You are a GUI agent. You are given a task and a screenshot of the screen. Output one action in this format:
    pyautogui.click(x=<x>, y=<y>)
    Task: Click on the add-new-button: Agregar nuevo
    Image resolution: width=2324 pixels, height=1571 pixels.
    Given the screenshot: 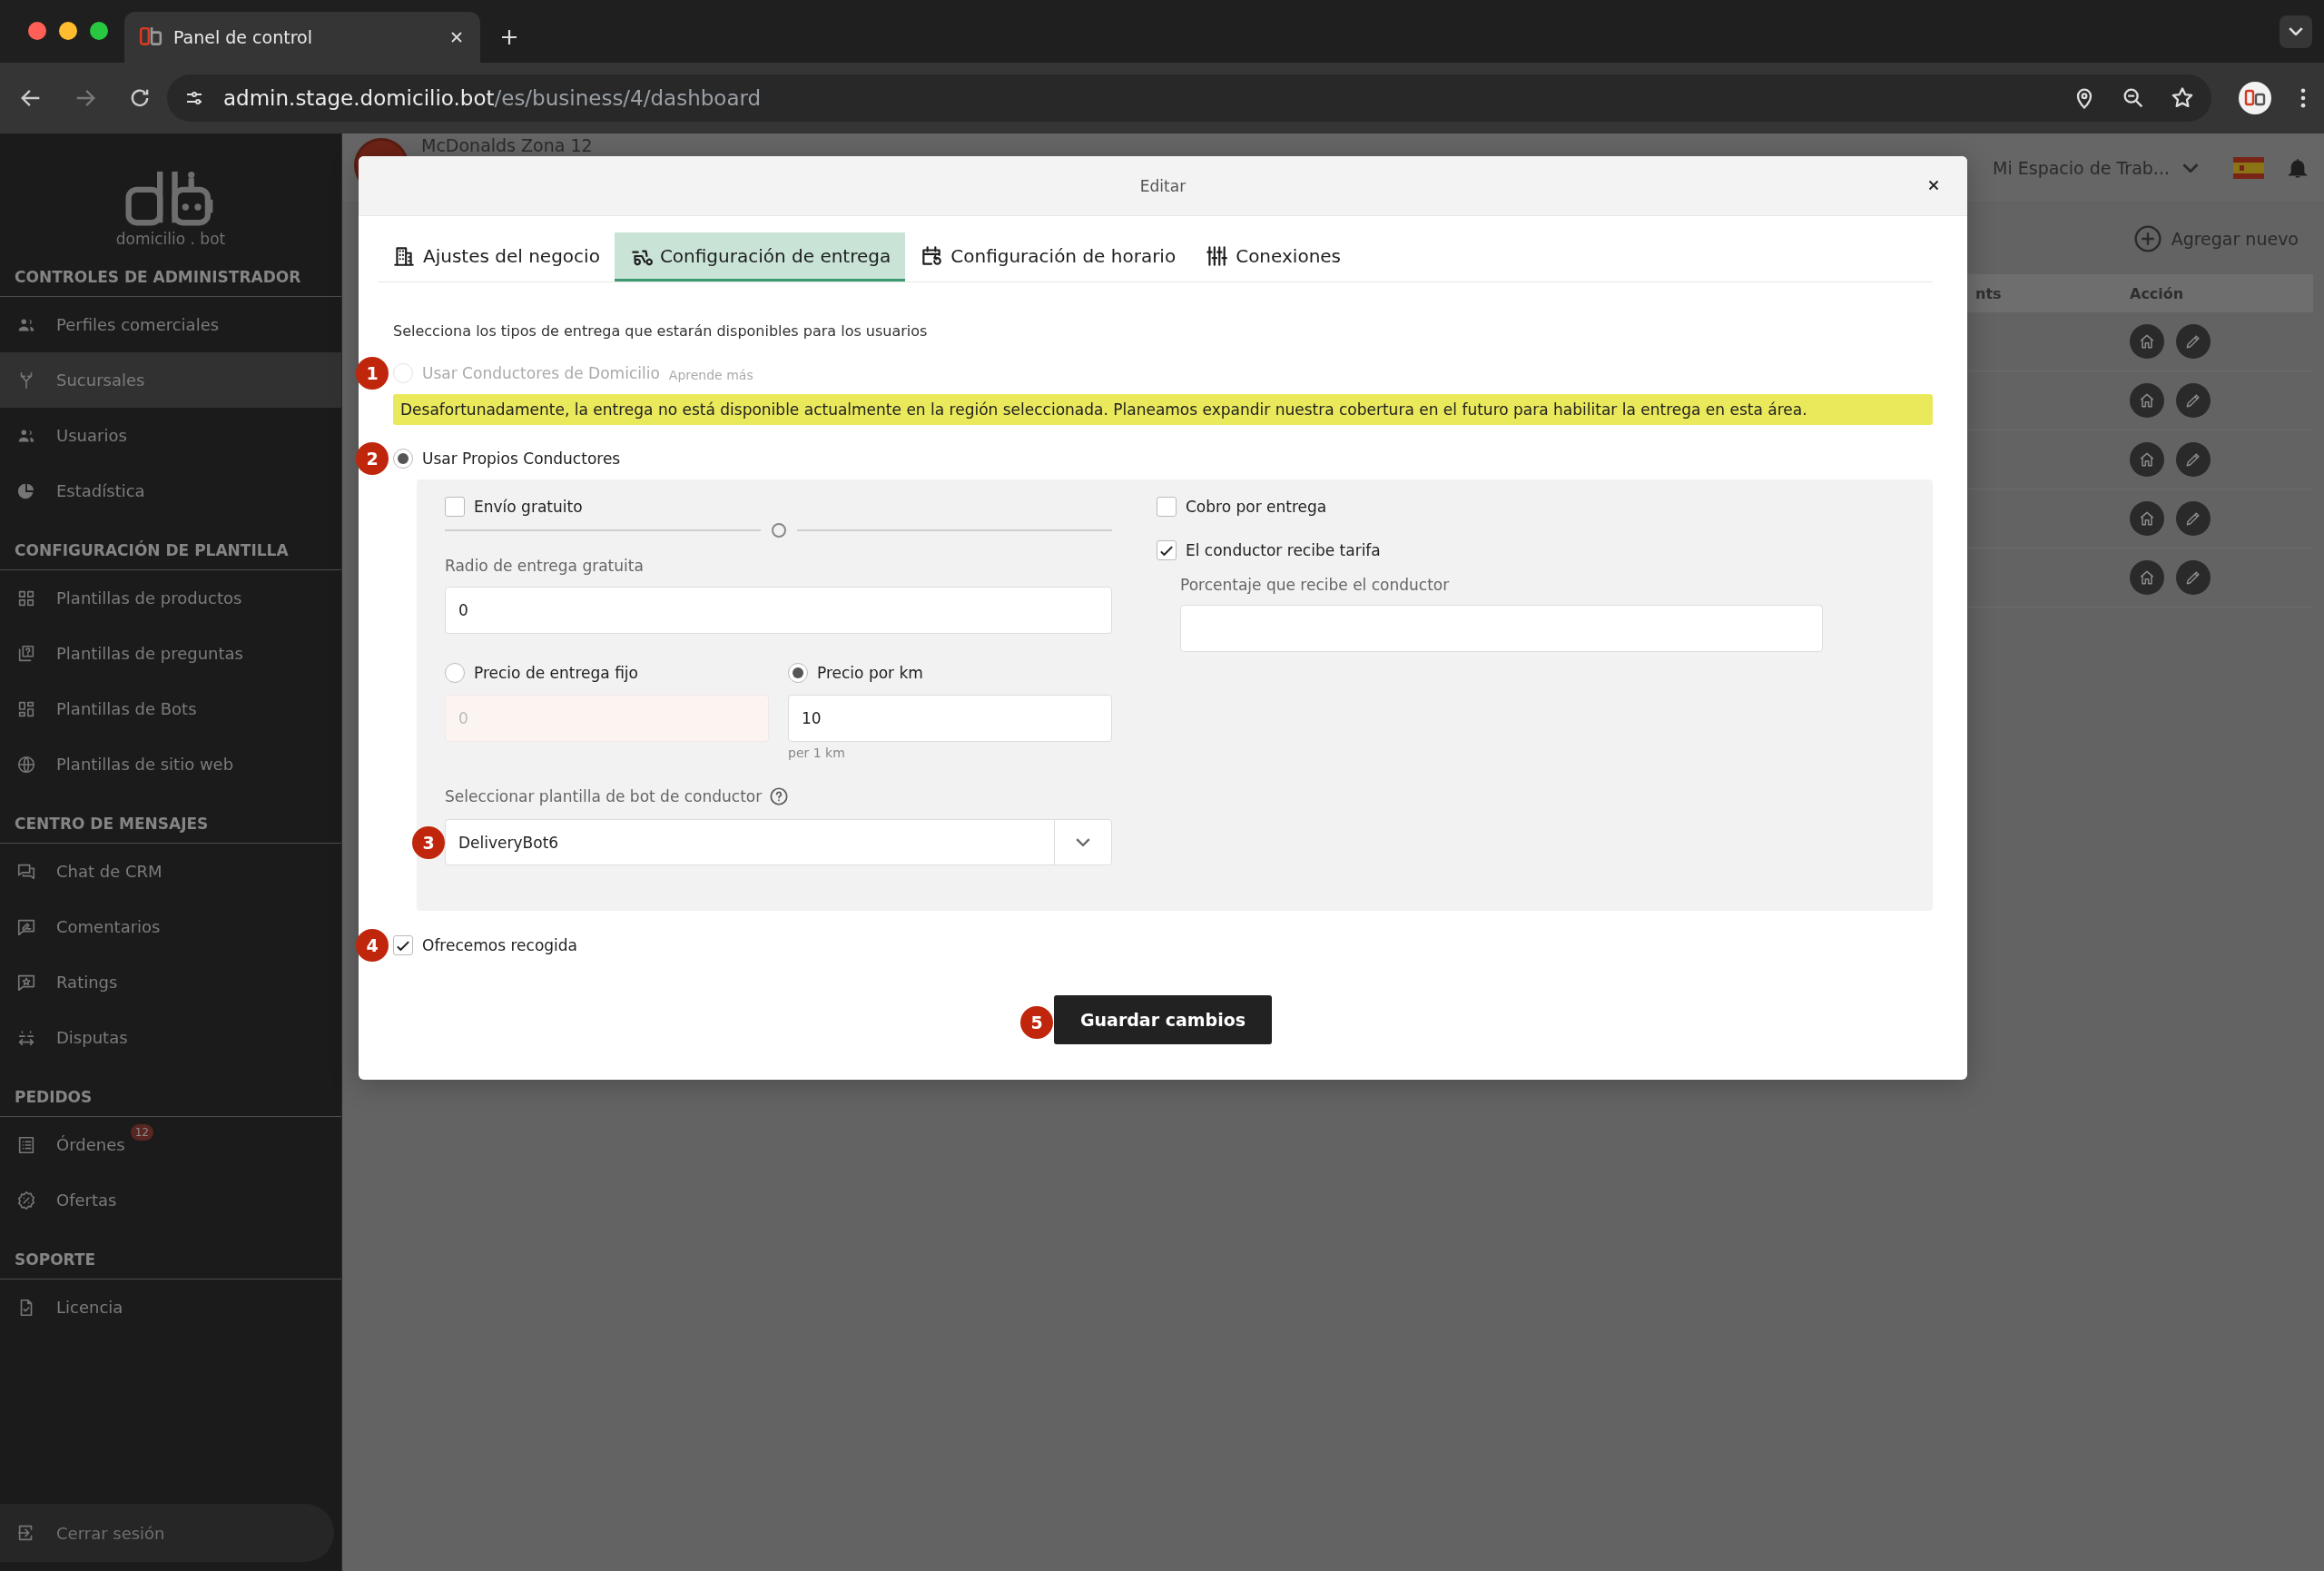 What is the action you would take?
    pyautogui.click(x=2215, y=238)
    